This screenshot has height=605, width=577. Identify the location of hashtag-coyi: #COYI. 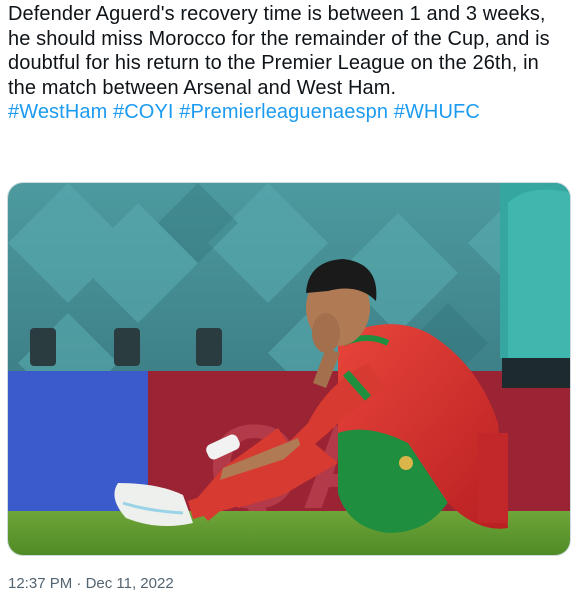
(143, 112).